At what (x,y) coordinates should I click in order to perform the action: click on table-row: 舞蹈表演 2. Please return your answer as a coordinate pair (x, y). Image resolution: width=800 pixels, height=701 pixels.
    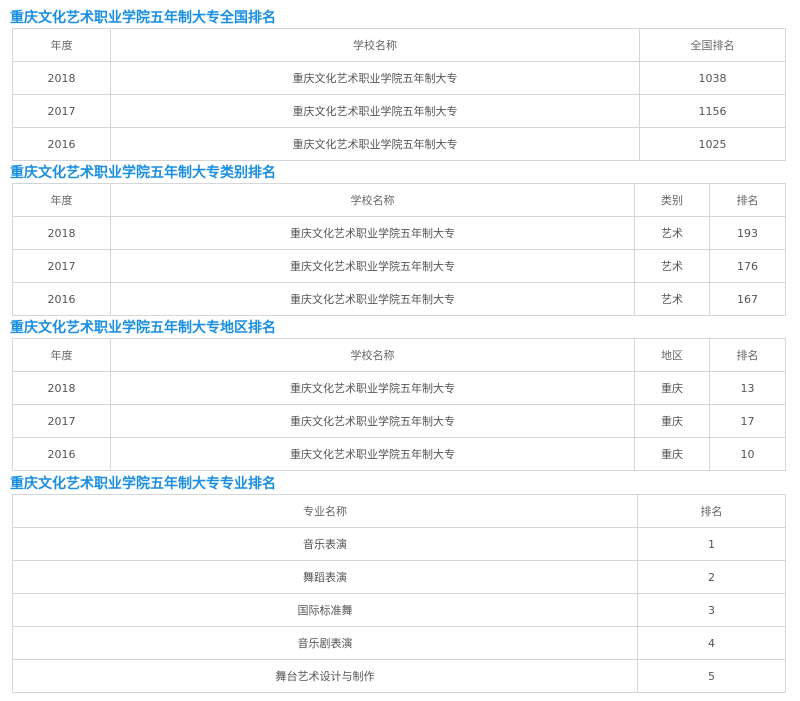
    Looking at the image, I should click on (399, 577).